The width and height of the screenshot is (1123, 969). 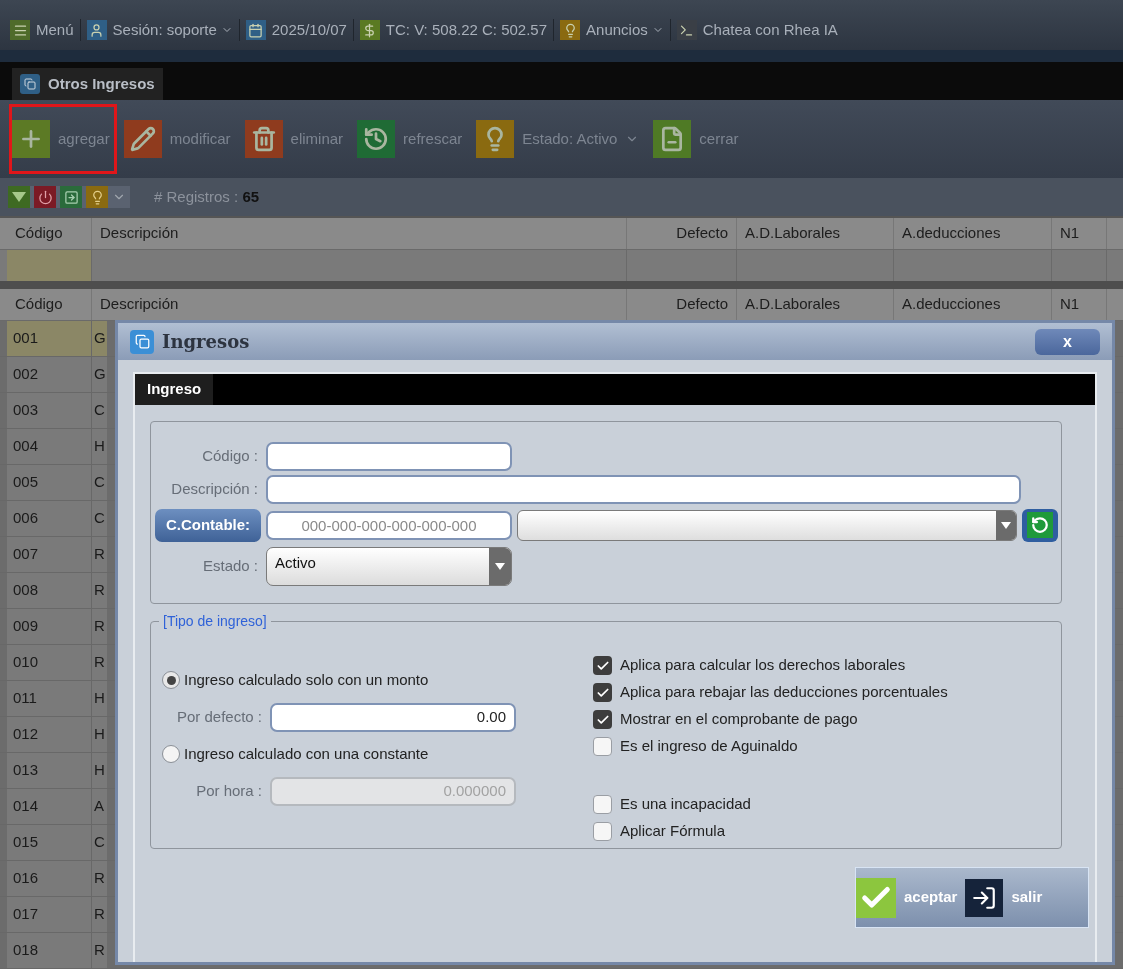 What do you see at coordinates (49, 554) in the screenshot?
I see `table-cell: 007` at bounding box center [49, 554].